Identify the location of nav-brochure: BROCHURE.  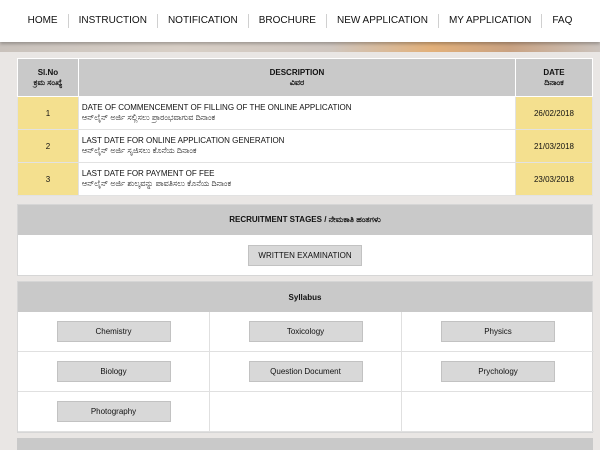
(288, 21).